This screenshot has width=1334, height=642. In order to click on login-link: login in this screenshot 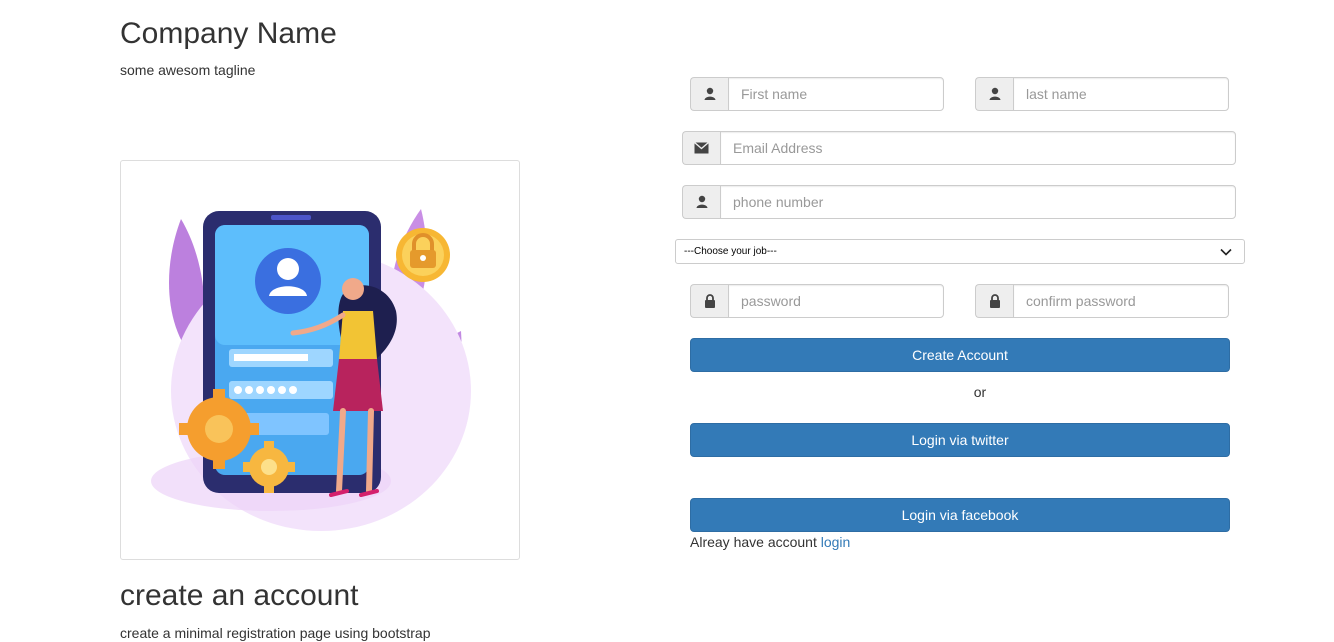, I will do `click(836, 542)`.